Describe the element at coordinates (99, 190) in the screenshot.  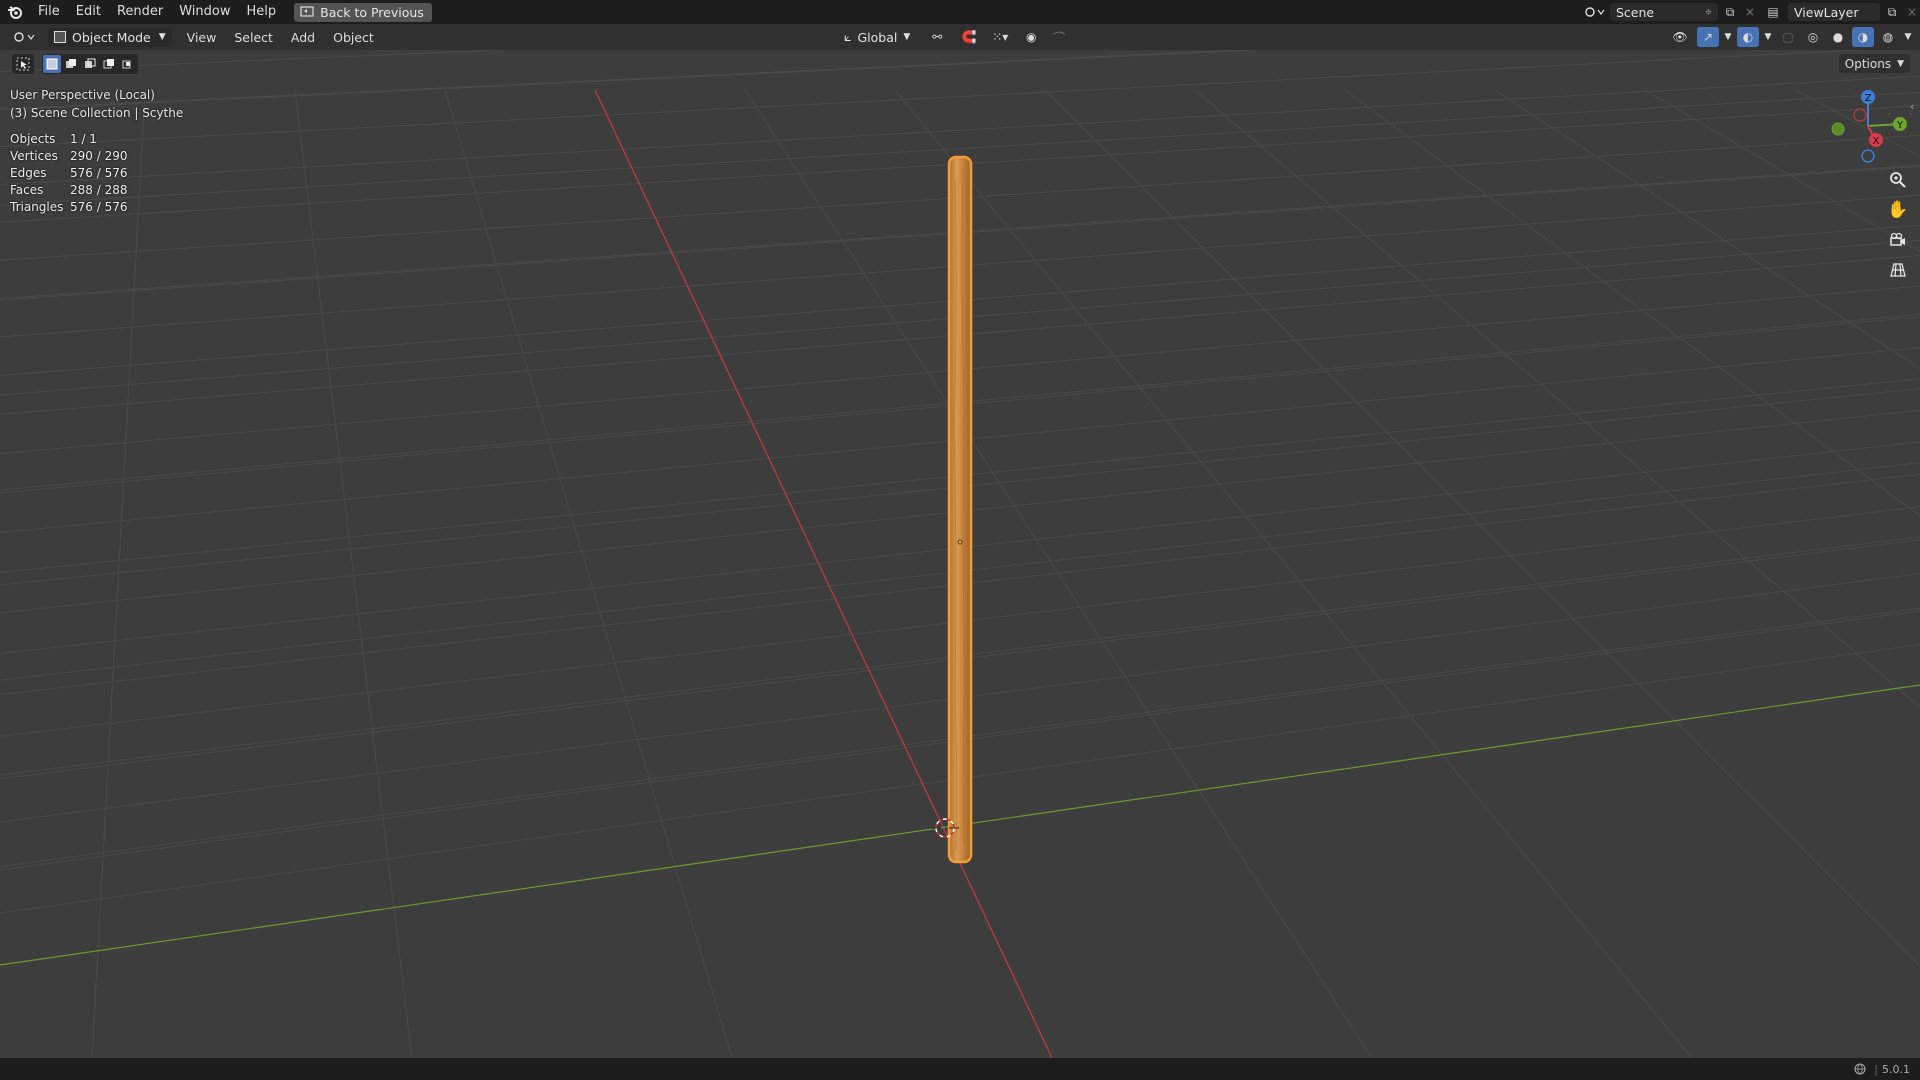
I see `stat-value: 288 / 288` at that location.